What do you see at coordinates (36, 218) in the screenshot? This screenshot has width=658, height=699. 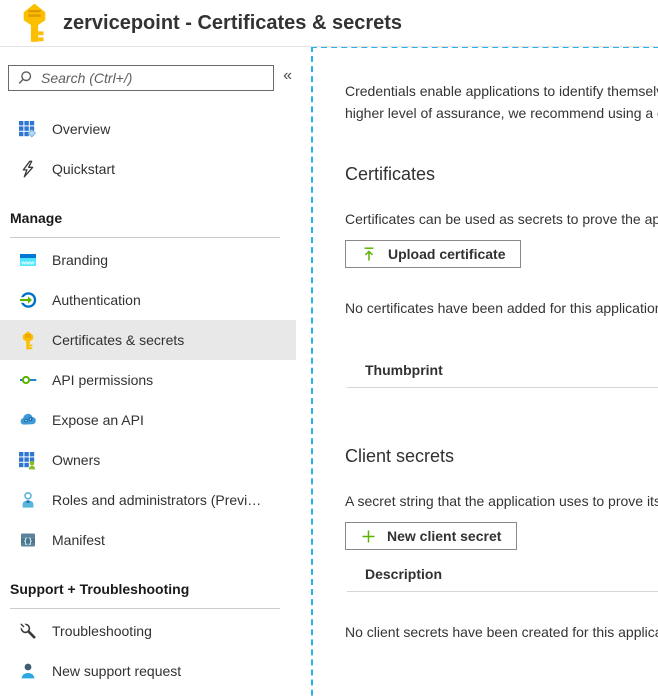 I see `section-title: Manage` at bounding box center [36, 218].